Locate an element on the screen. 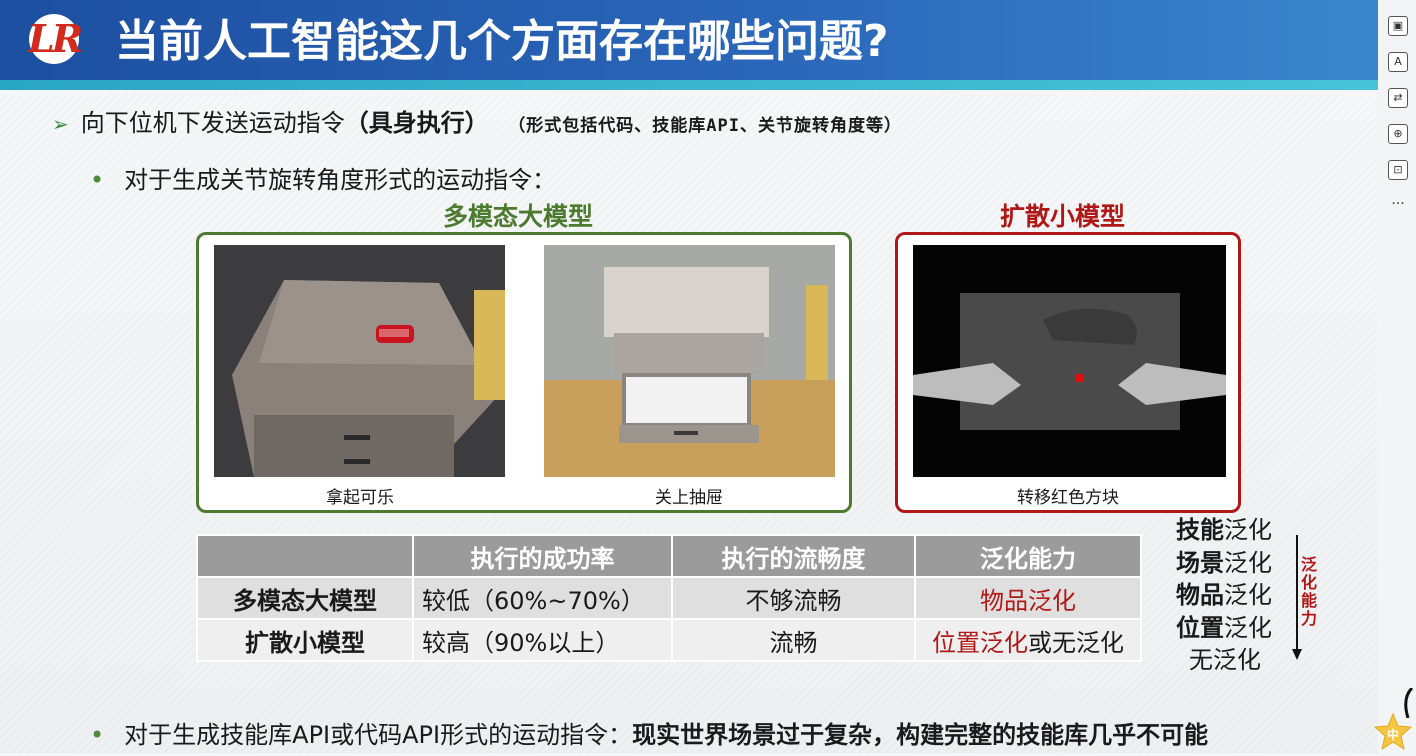  generalization-cell: 物品泛化 is located at coordinates (1028, 598).